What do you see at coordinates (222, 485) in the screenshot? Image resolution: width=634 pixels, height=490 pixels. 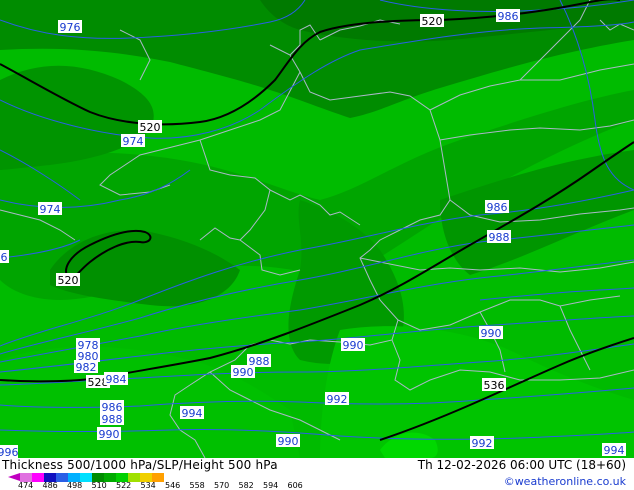 I see `scale-tick-label: 570` at bounding box center [222, 485].